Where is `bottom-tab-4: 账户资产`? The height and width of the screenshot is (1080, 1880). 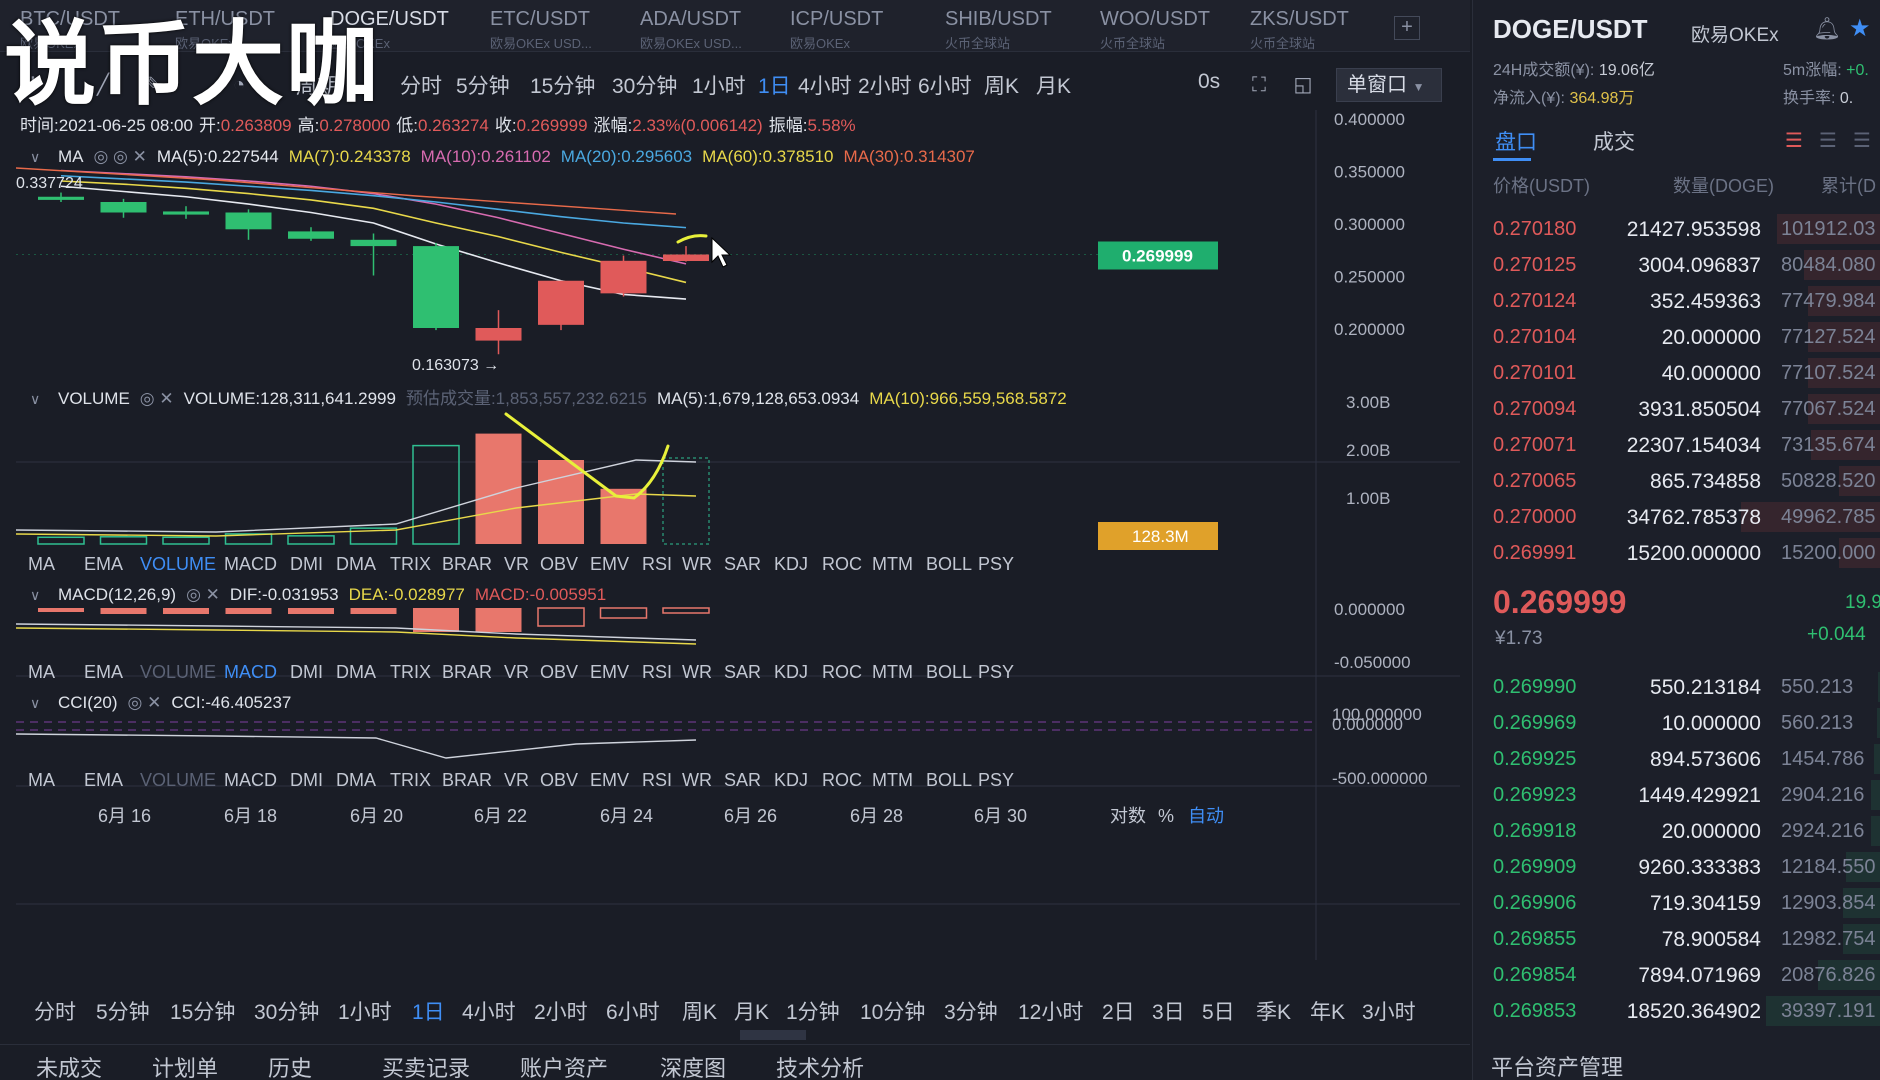
bottom-tab-4: 账户资产 is located at coordinates (564, 1065).